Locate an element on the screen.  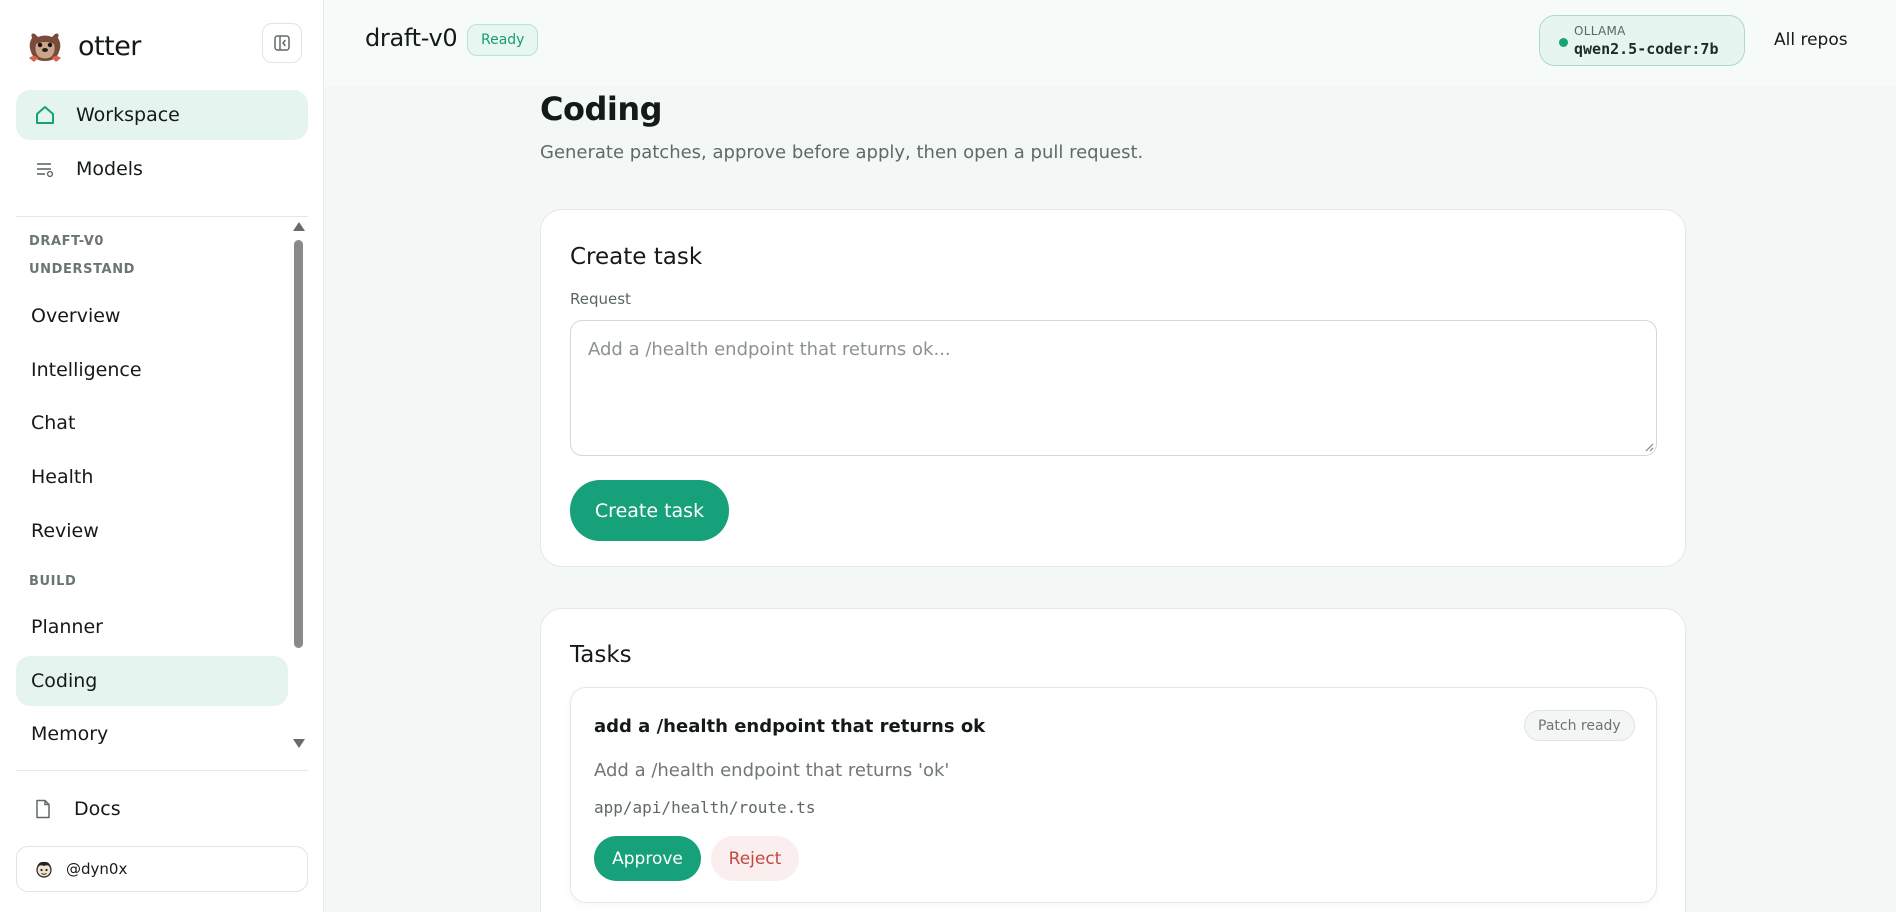
nav-docs: Docs is located at coordinates (162, 809).